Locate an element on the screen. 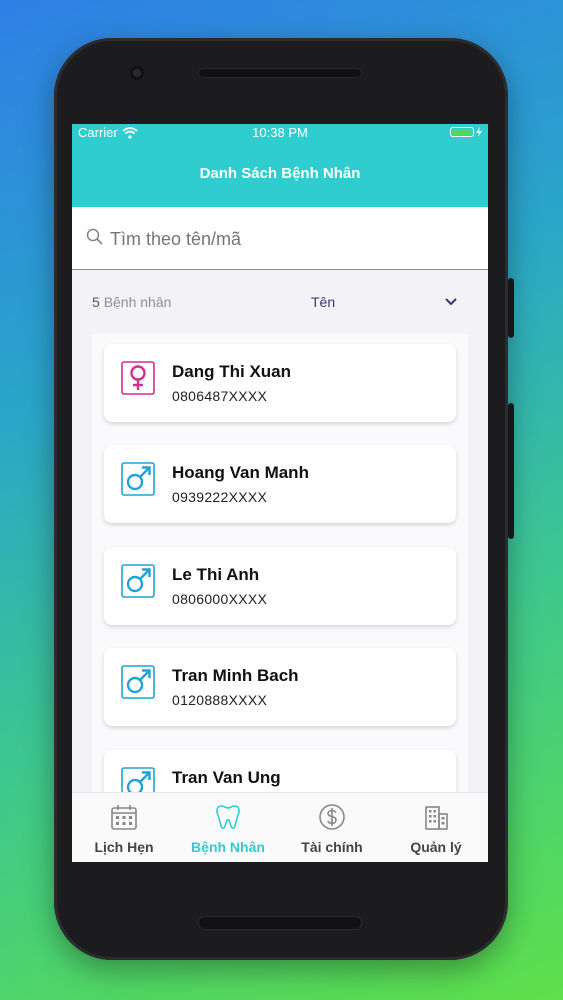  building-icon is located at coordinates (436, 818).